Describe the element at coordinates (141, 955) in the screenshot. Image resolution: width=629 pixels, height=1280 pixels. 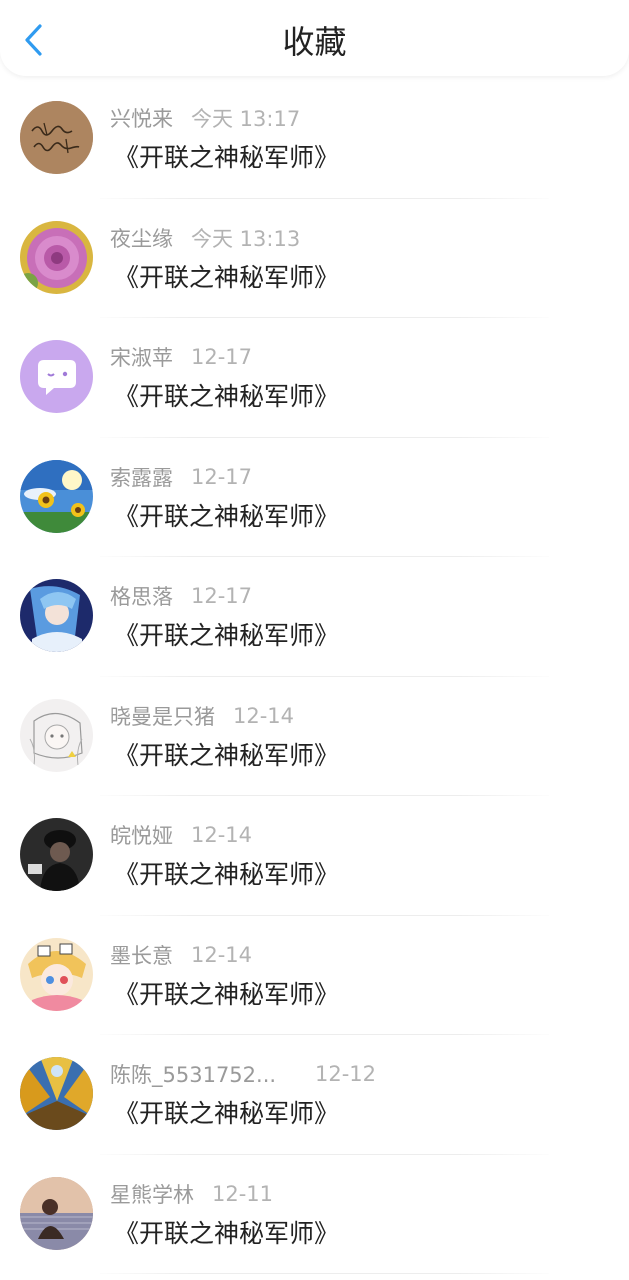
I see `user-name: 墨长意` at that location.